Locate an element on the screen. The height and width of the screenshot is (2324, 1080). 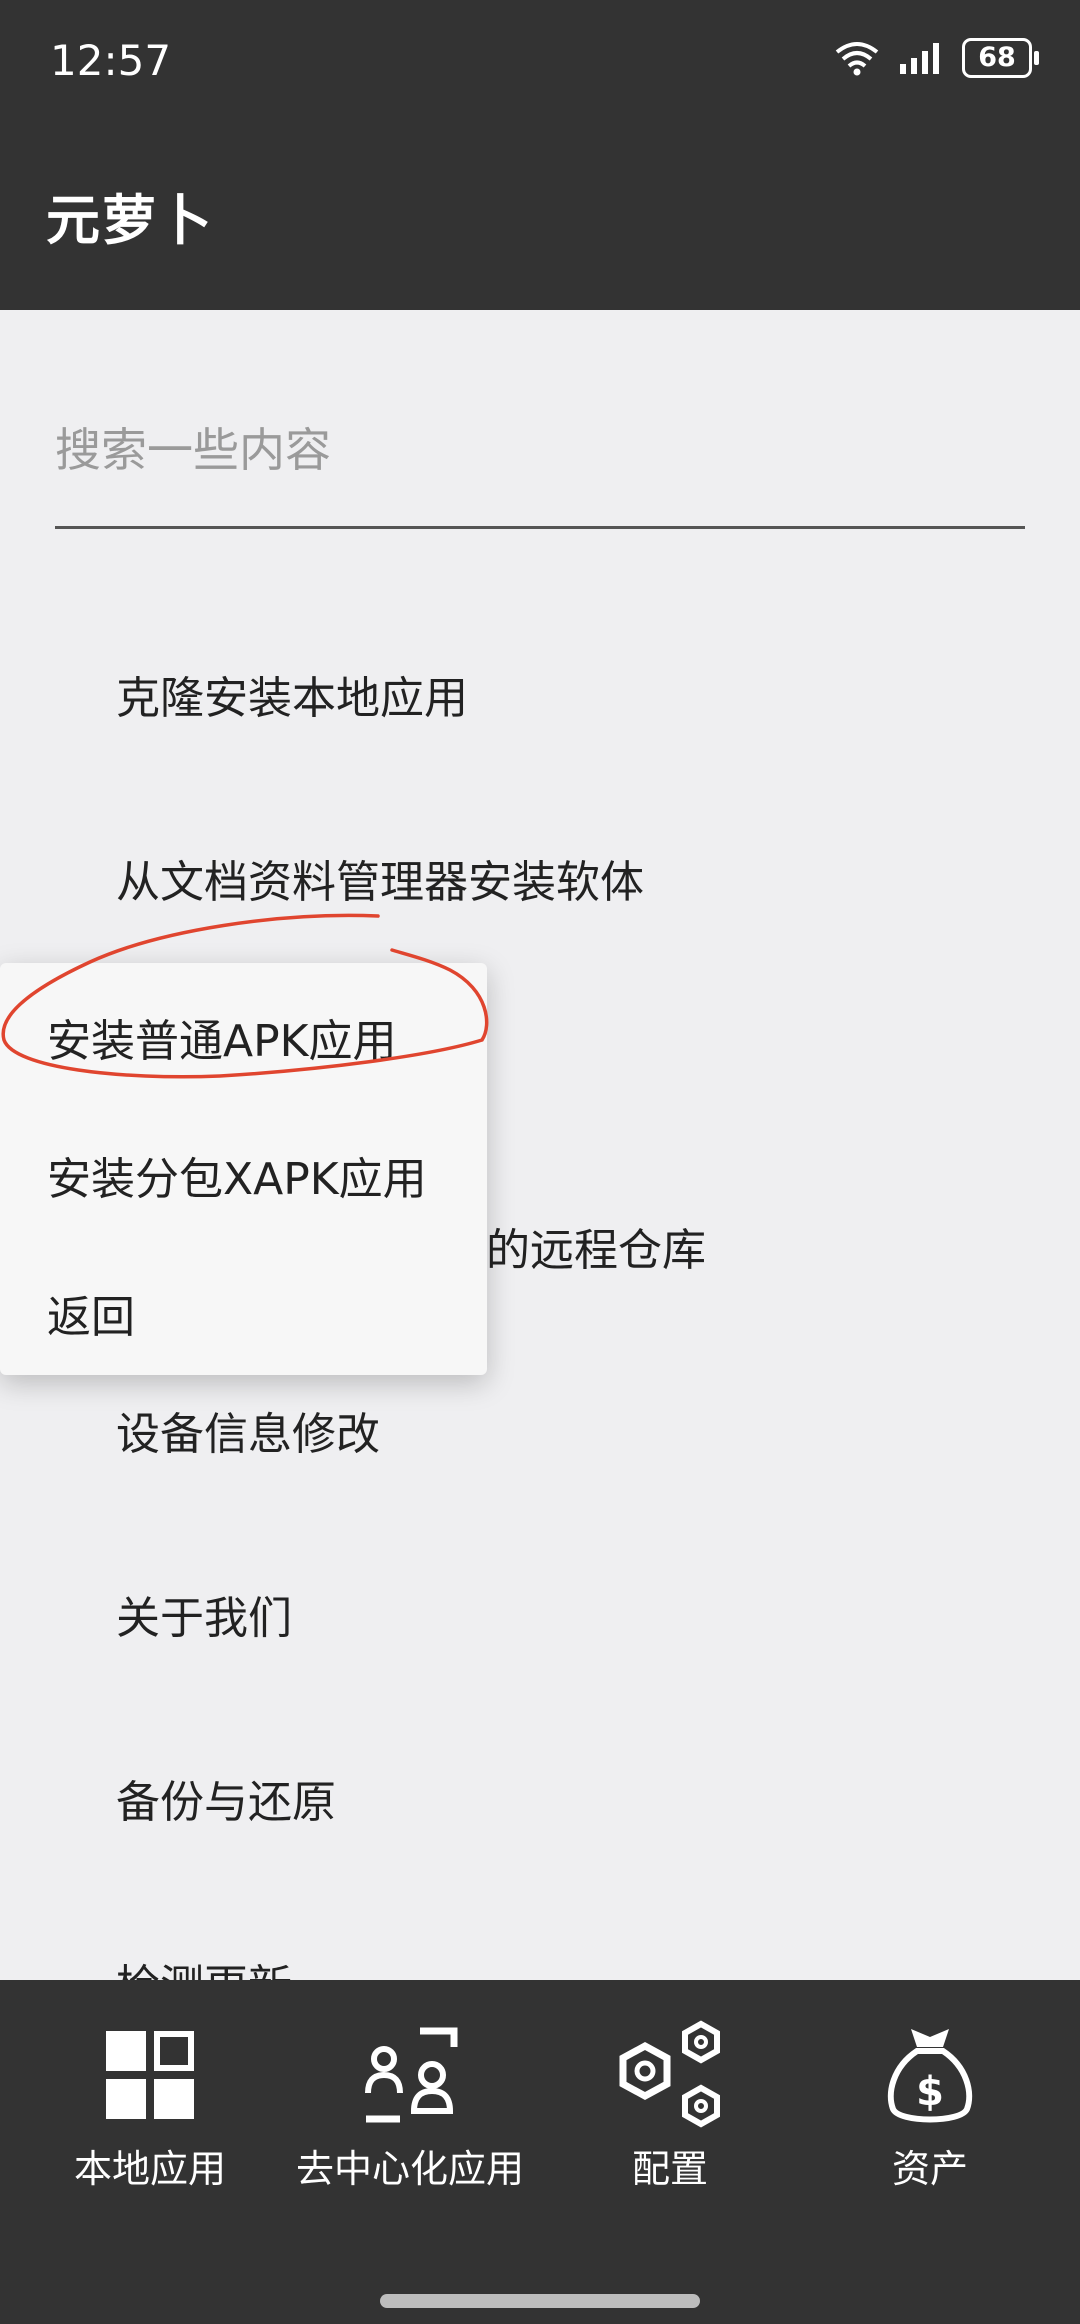
signal-icon is located at coordinates (919, 58).